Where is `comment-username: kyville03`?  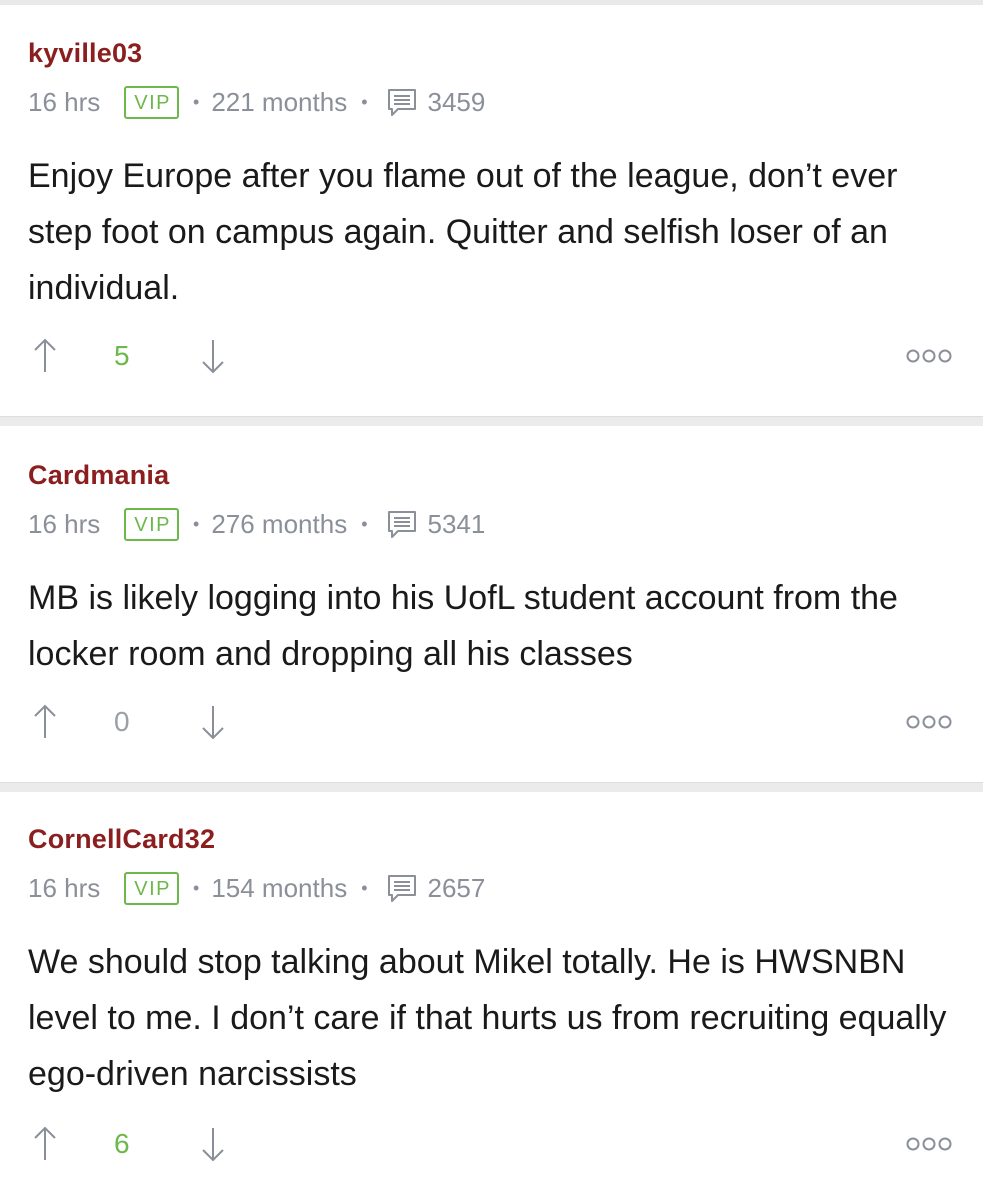 comment-username: kyville03 is located at coordinates (85, 53).